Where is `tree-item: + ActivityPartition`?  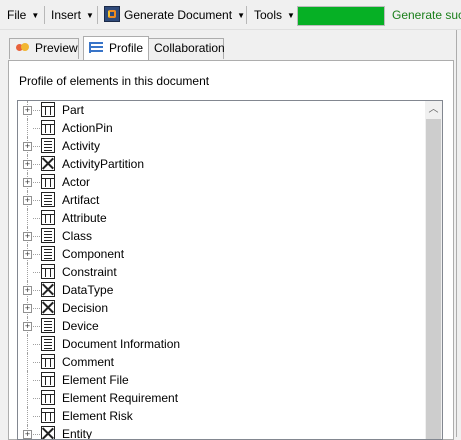 tree-item: + ActivityPartition is located at coordinates (218, 164).